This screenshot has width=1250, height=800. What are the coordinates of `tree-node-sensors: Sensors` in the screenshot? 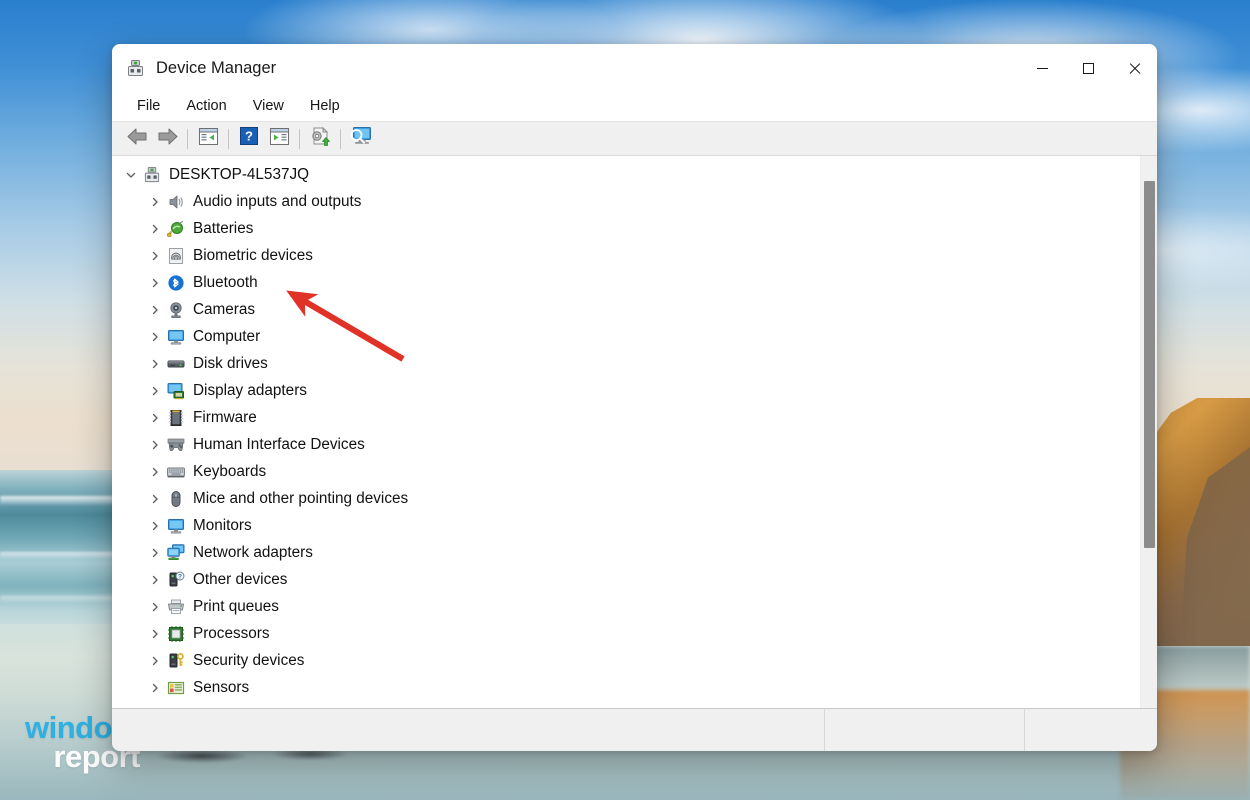 It's located at (626, 687).